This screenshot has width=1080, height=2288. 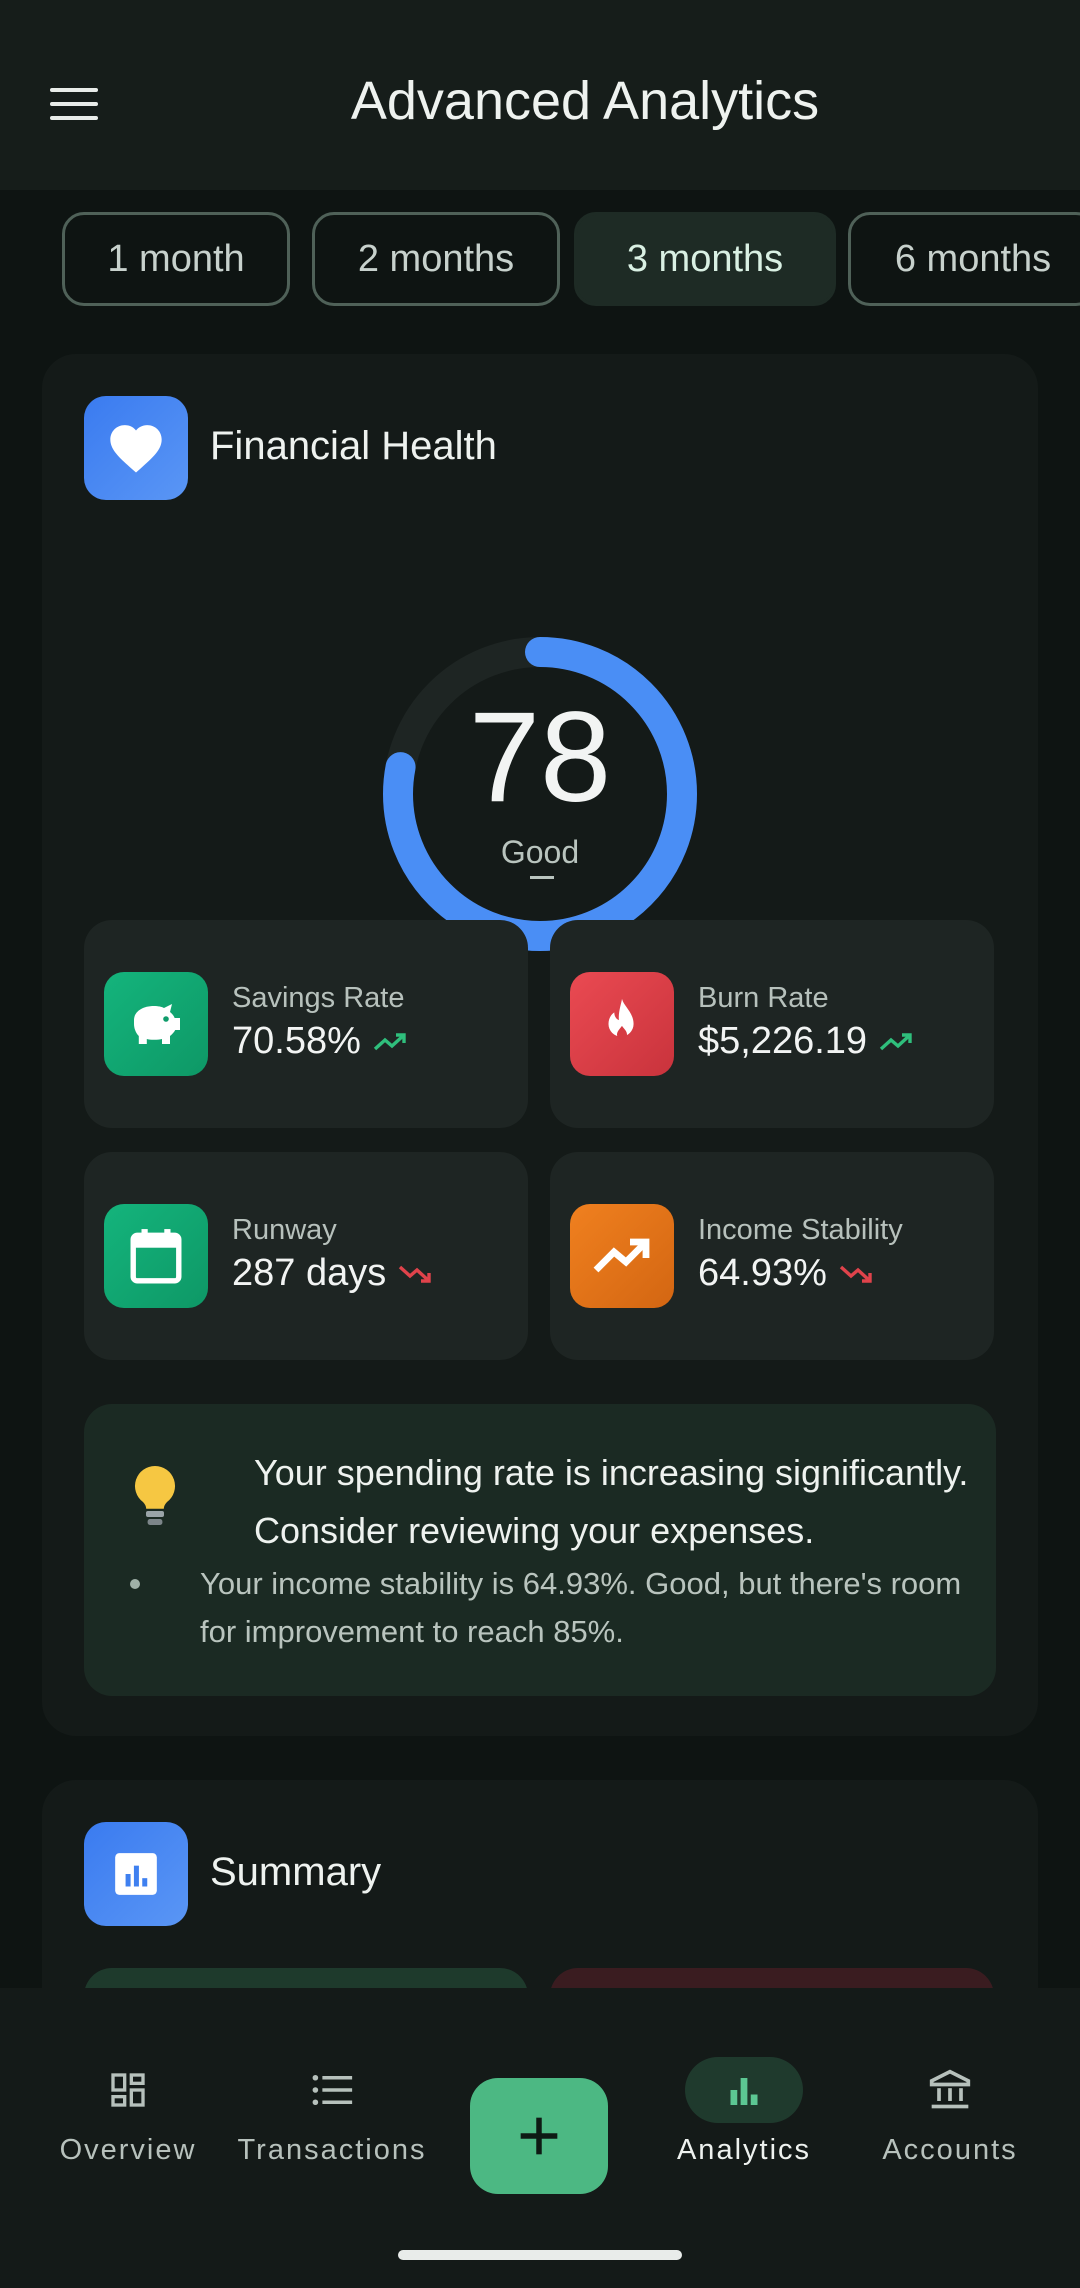 I want to click on health-score: 78, so click(x=540, y=757).